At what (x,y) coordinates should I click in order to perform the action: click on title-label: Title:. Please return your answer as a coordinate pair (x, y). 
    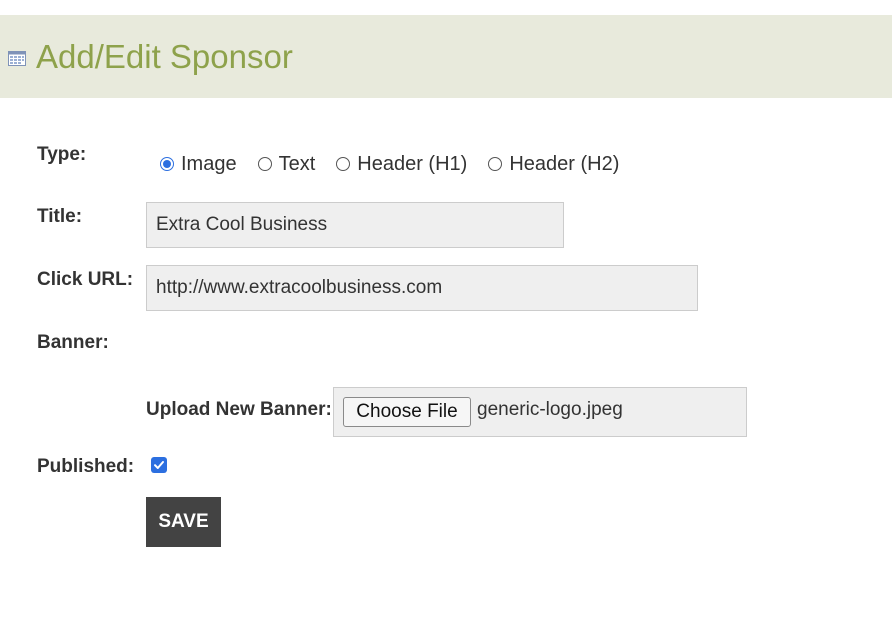
    Looking at the image, I should click on (60, 216).